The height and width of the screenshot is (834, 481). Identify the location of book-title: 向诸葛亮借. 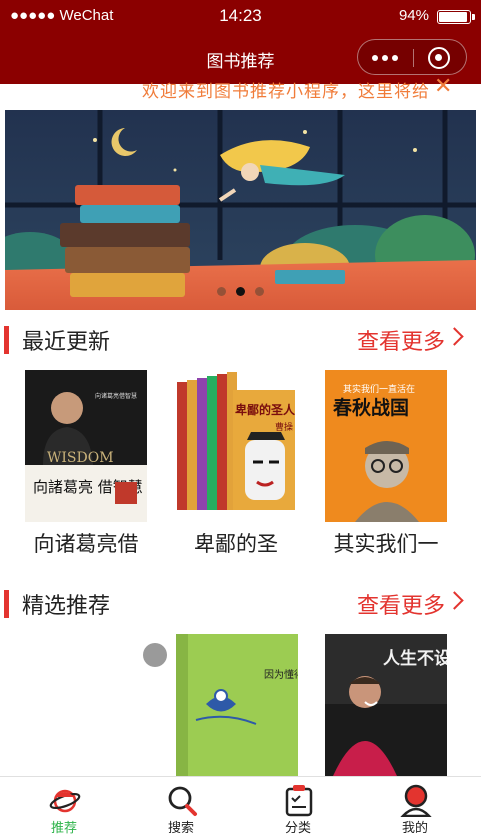
(86, 544).